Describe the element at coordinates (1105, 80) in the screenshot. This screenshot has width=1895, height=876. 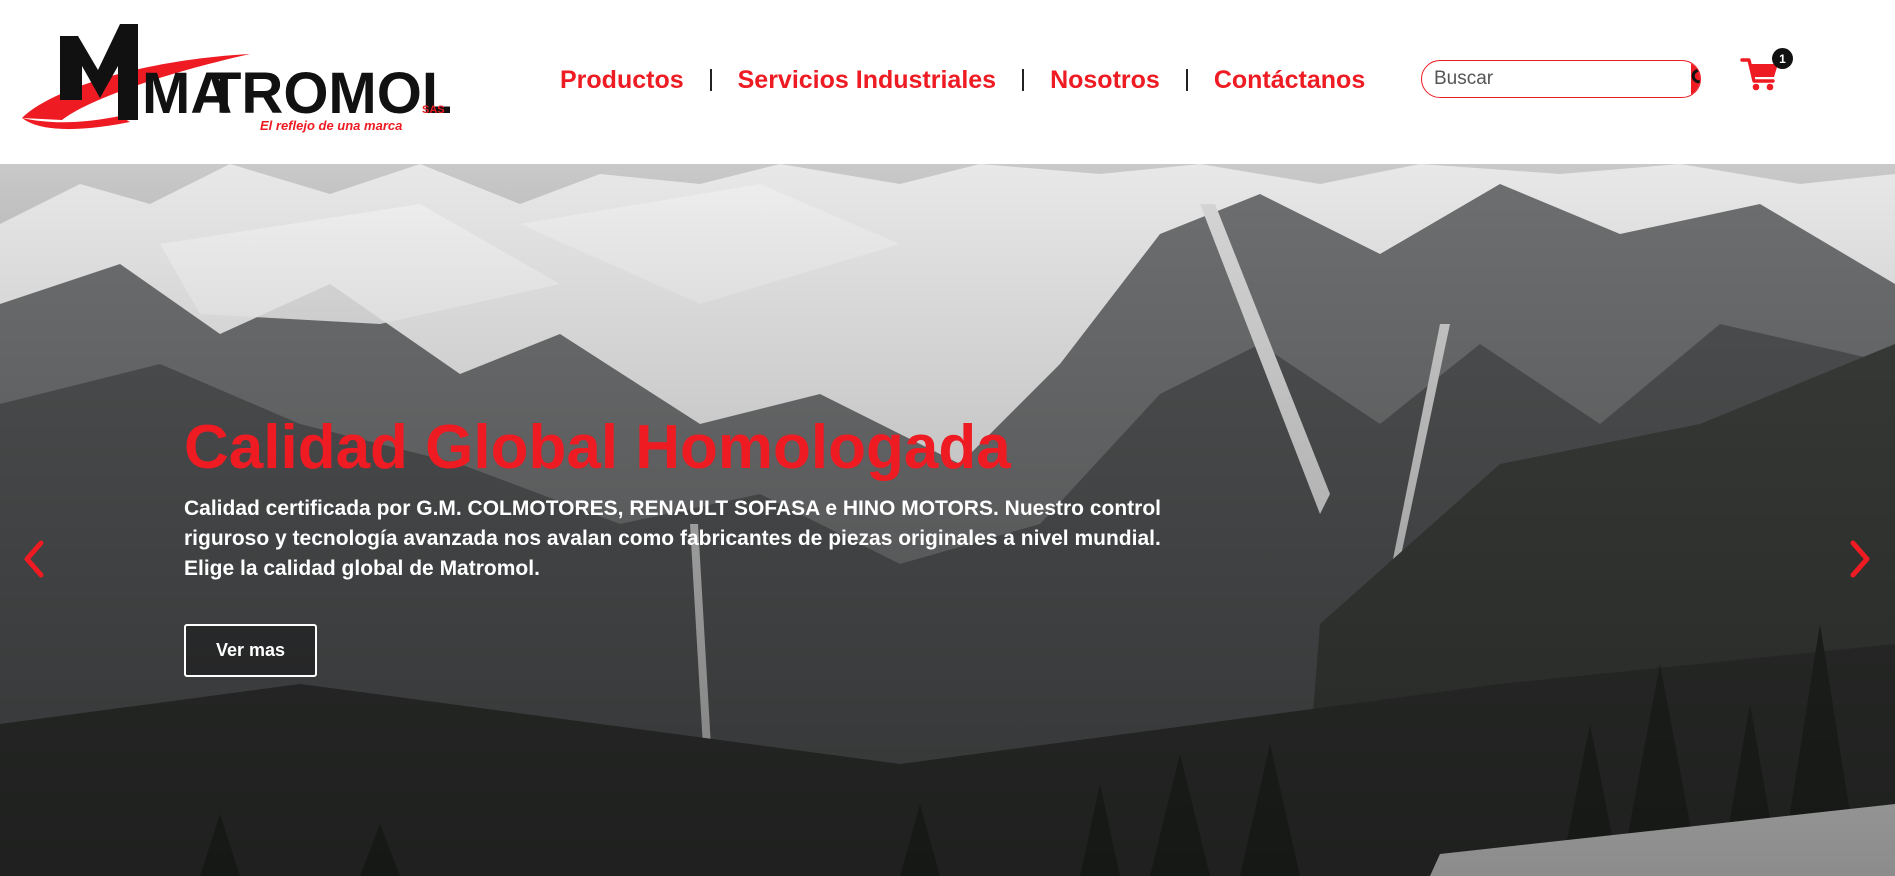
I see `nav-item-nosotros: Nosotros` at that location.